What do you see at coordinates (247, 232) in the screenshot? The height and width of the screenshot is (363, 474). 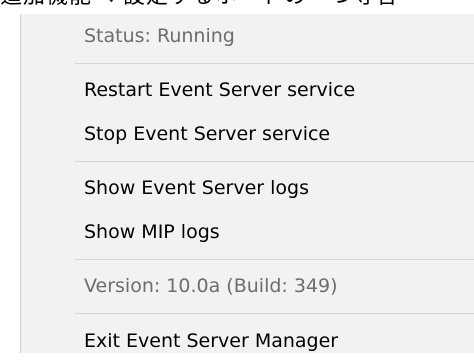 I see `menu-item-show-mip-logs: Show MIP logs` at bounding box center [247, 232].